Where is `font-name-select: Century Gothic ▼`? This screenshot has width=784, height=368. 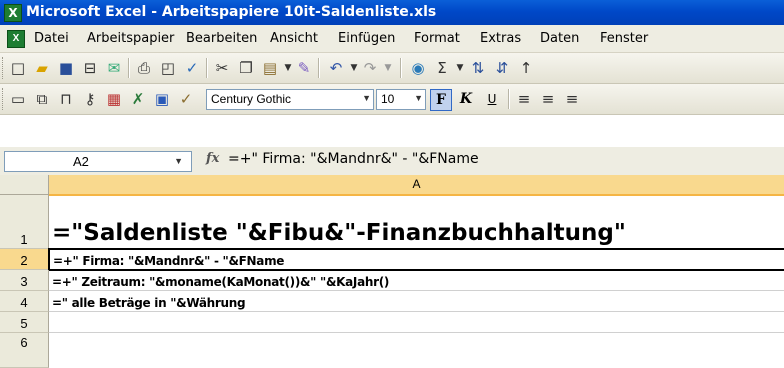 font-name-select: Century Gothic ▼ is located at coordinates (290, 99).